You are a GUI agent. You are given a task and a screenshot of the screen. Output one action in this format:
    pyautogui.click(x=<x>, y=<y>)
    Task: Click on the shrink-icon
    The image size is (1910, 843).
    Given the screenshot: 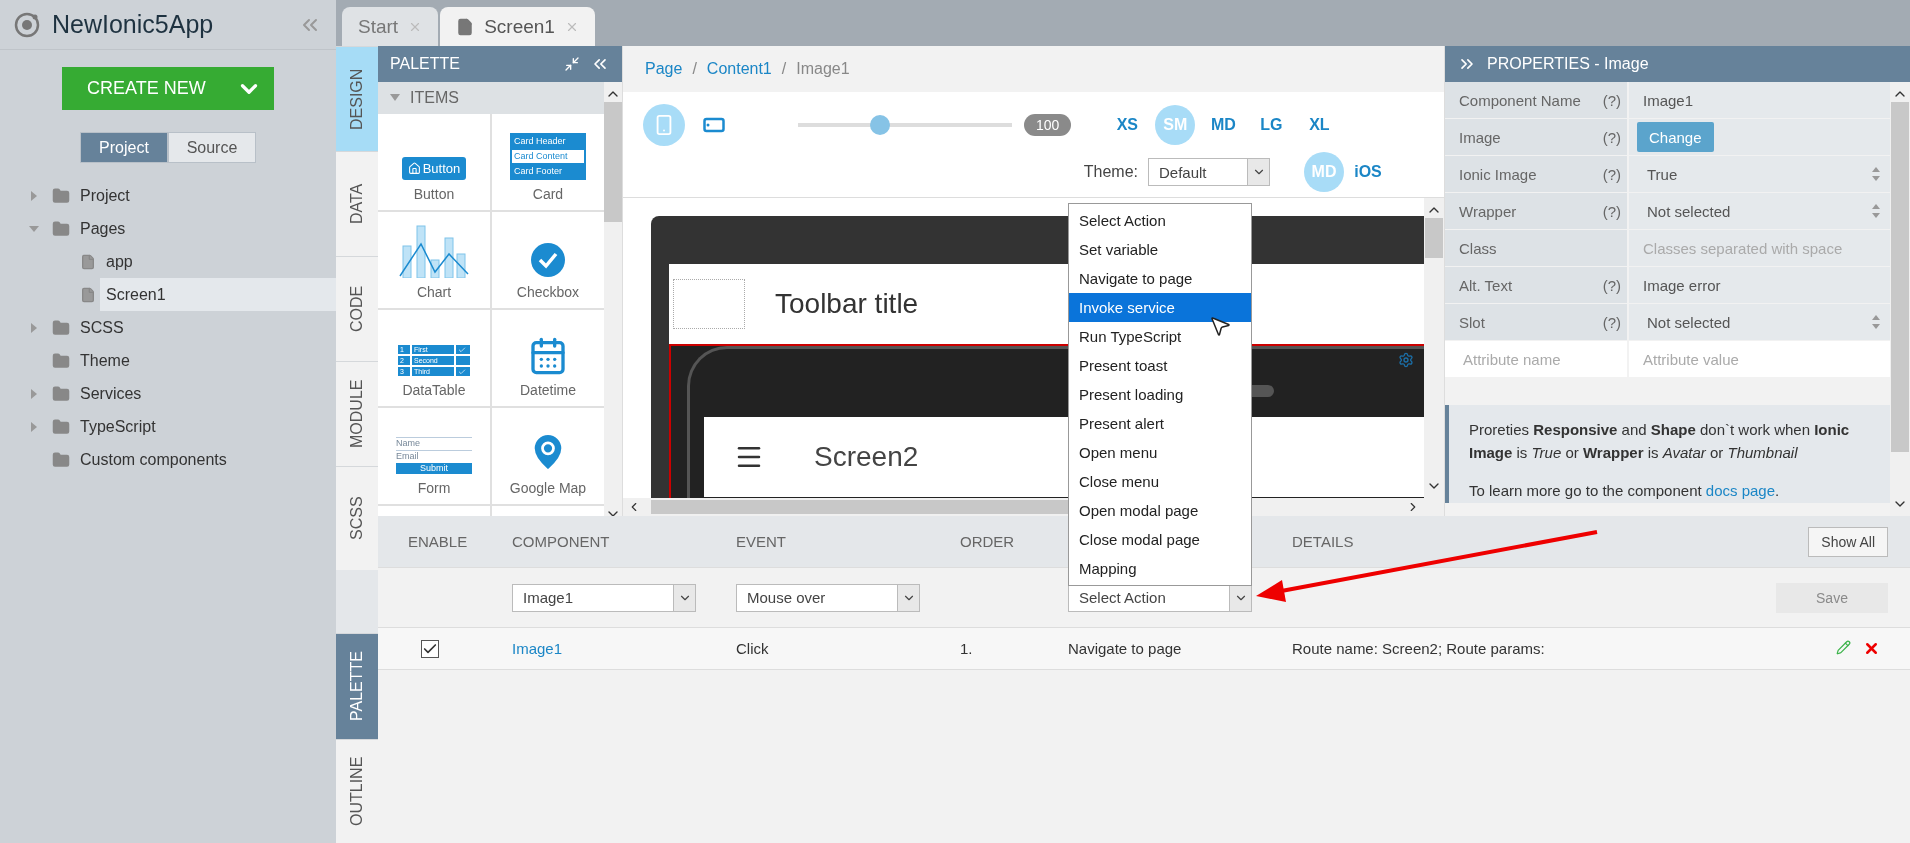 What is the action you would take?
    pyautogui.click(x=572, y=64)
    